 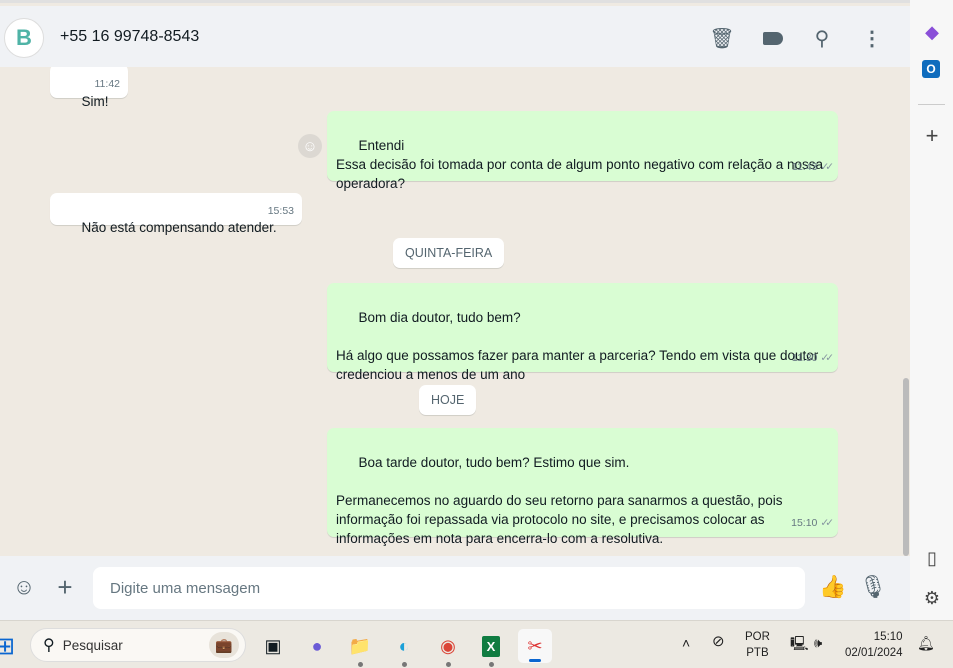 I want to click on chat-header: B +55 16 99748-8543 🗑 ⚲ ⋮, so click(x=455, y=36).